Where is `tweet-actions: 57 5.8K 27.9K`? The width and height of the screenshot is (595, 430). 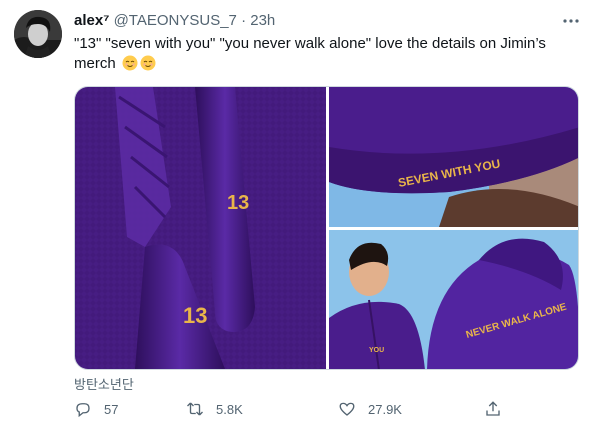
tweet-actions: 57 5.8K 27.9K is located at coordinates (294, 412).